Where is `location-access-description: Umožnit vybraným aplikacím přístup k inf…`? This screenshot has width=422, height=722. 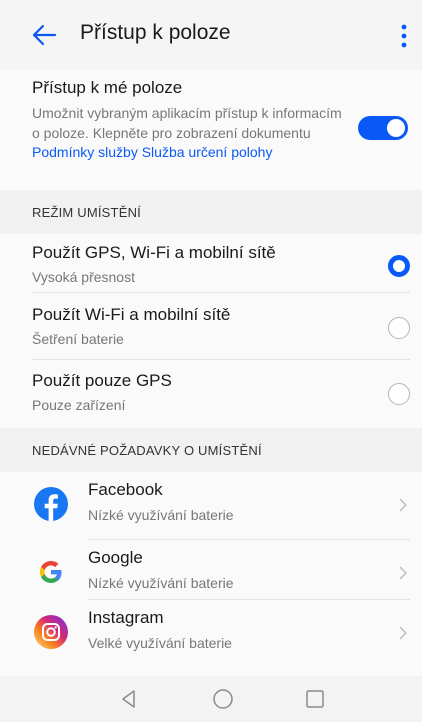
location-access-description: Umožnit vybraným aplikacím přístup k inf… is located at coordinates (192, 133).